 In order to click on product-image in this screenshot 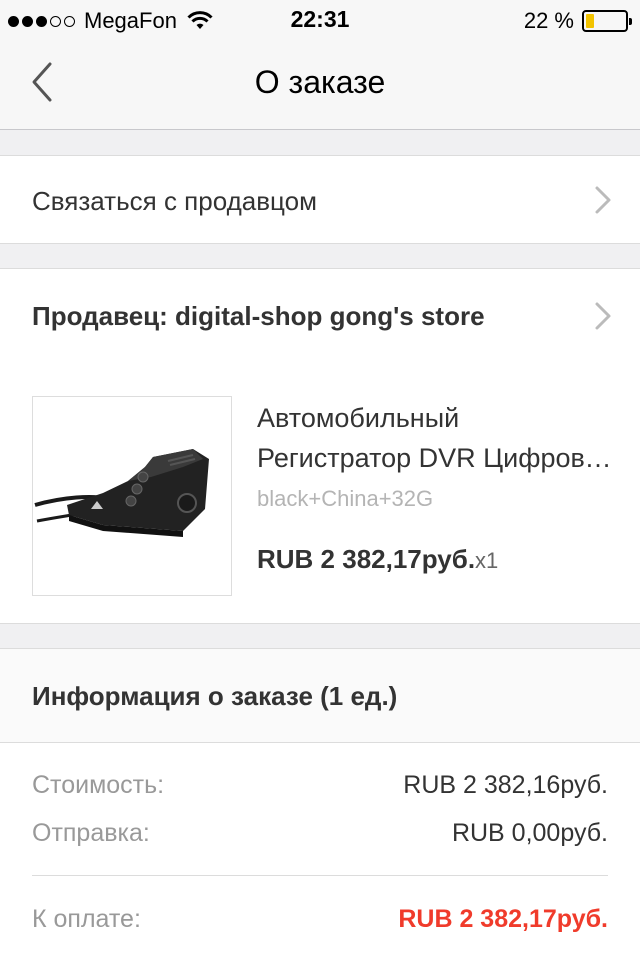, I will do `click(132, 496)`.